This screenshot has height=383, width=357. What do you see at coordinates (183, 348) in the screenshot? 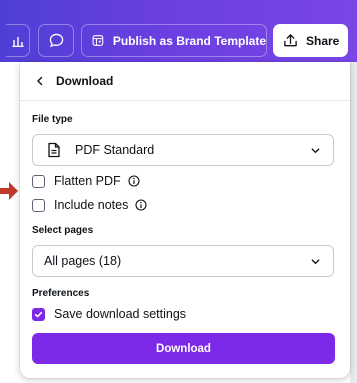
I see `download-button: Download` at bounding box center [183, 348].